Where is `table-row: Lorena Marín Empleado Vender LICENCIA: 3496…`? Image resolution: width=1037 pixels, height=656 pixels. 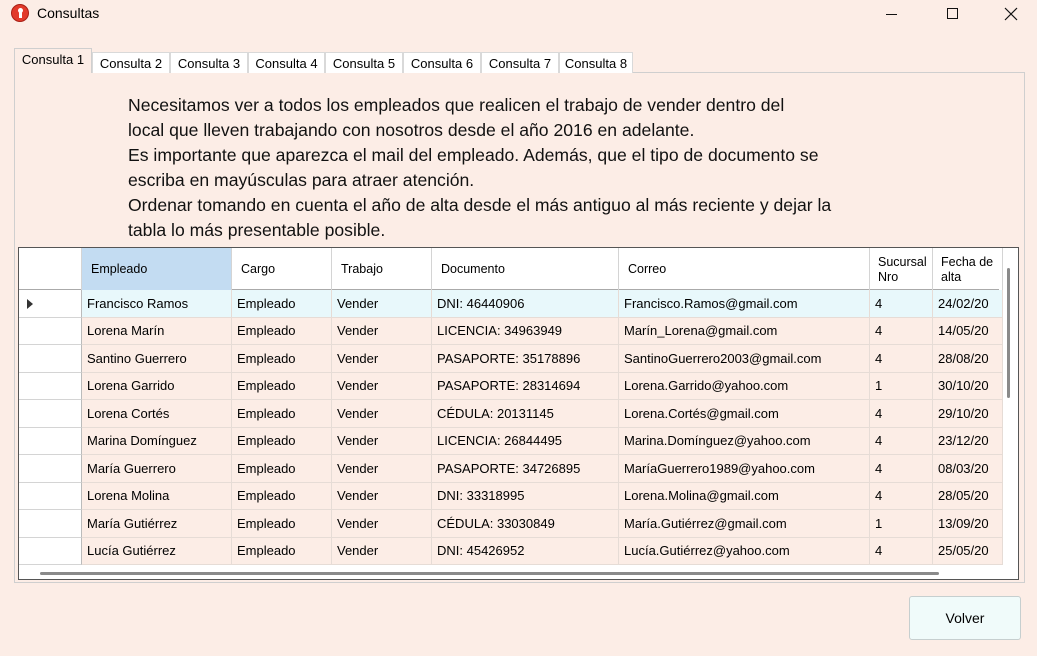
table-row: Lorena Marín Empleado Vender LICENCIA: 3496… is located at coordinates (511, 331).